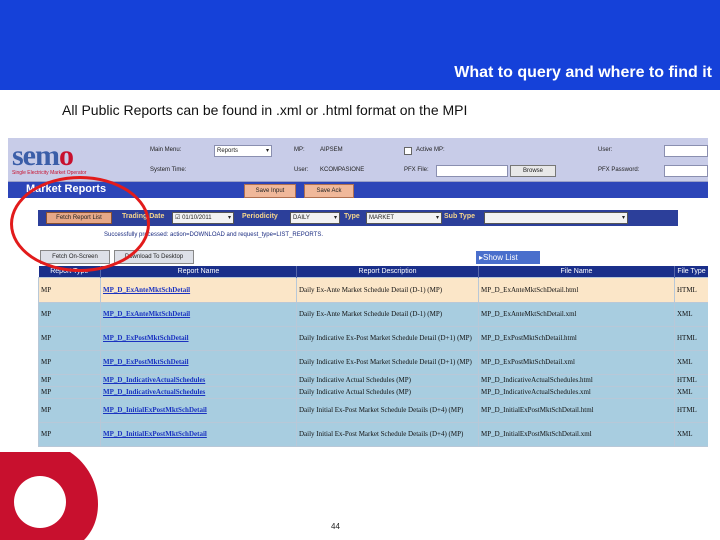 This screenshot has width=720, height=540. Describe the element at coordinates (576, 392) in the screenshot. I see `file-name-cell: MP_D_IndicativeActualSchedules.xml` at that location.